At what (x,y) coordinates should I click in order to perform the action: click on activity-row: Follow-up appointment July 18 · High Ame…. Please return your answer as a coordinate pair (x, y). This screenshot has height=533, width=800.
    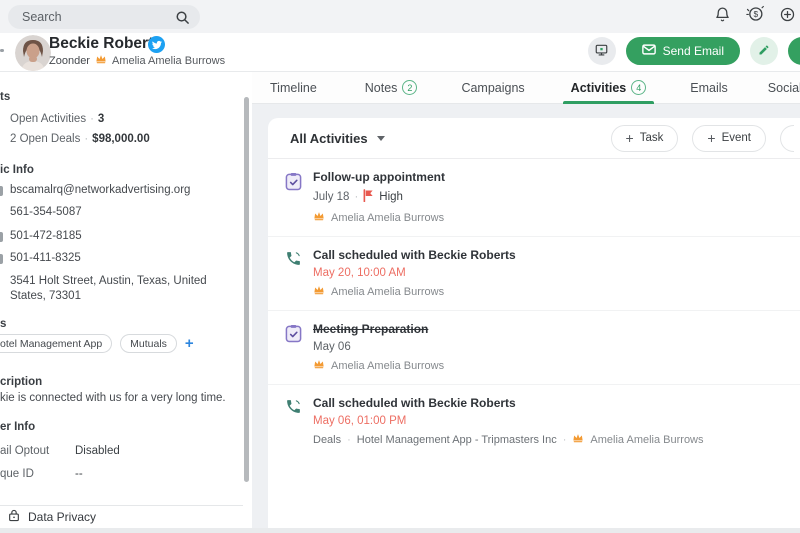
    Looking at the image, I should click on (534, 198).